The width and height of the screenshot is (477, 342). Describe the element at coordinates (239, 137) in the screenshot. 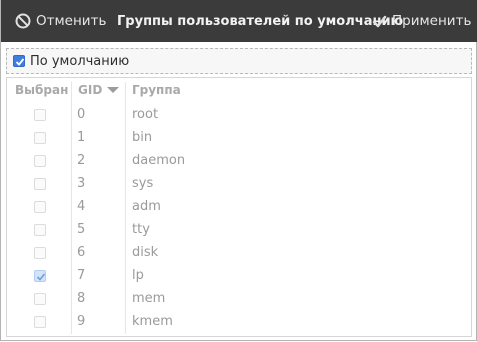

I see `table-row: 1 bin` at that location.